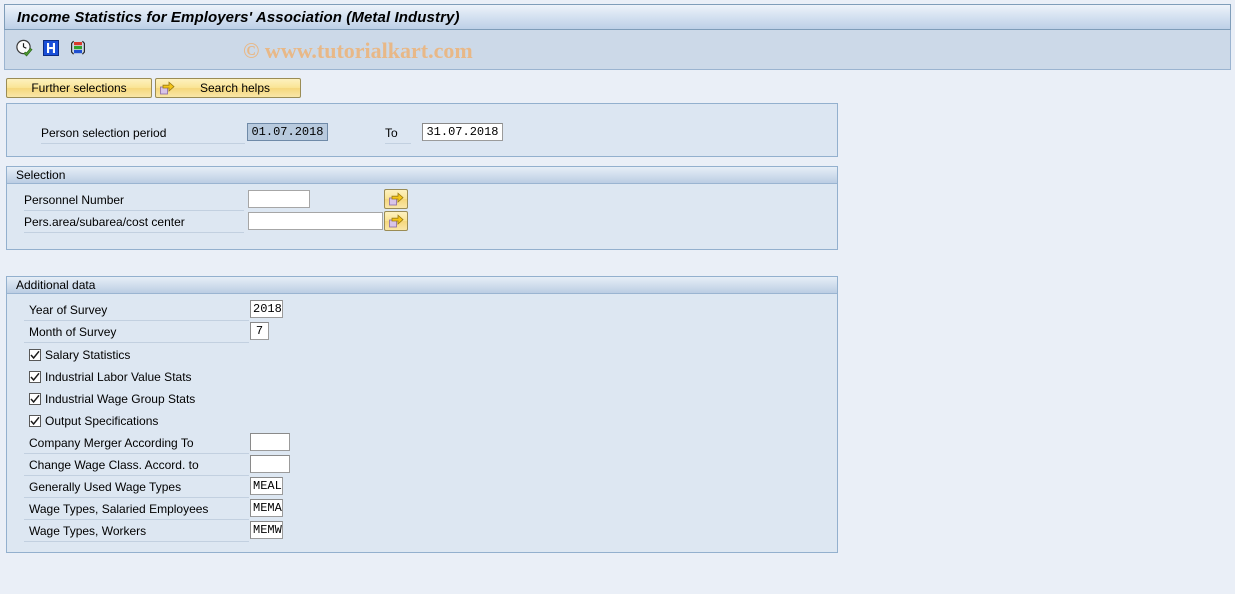 The width and height of the screenshot is (1235, 594). I want to click on additional-data-panel-header: Additional data, so click(422, 285).